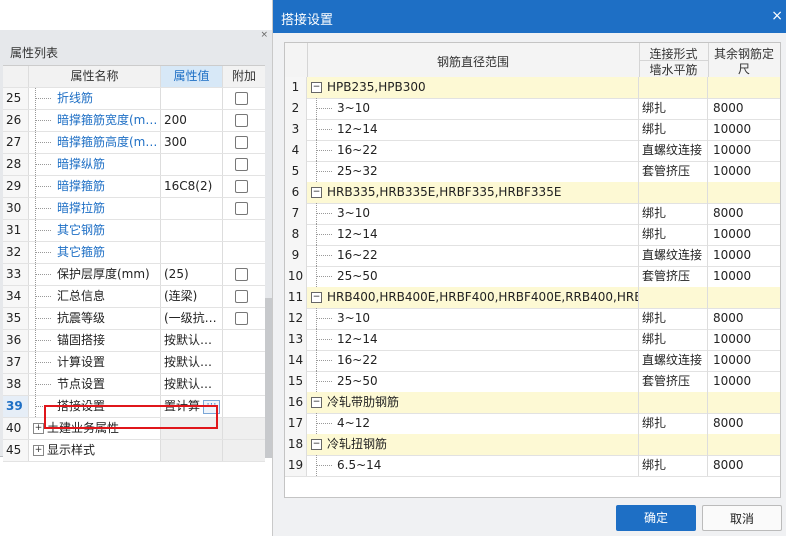 Image resolution: width=786 pixels, height=536 pixels. Describe the element at coordinates (532, 172) in the screenshot. I see `diameter-range-row: 5 25~32 套管挤压 10000` at that location.